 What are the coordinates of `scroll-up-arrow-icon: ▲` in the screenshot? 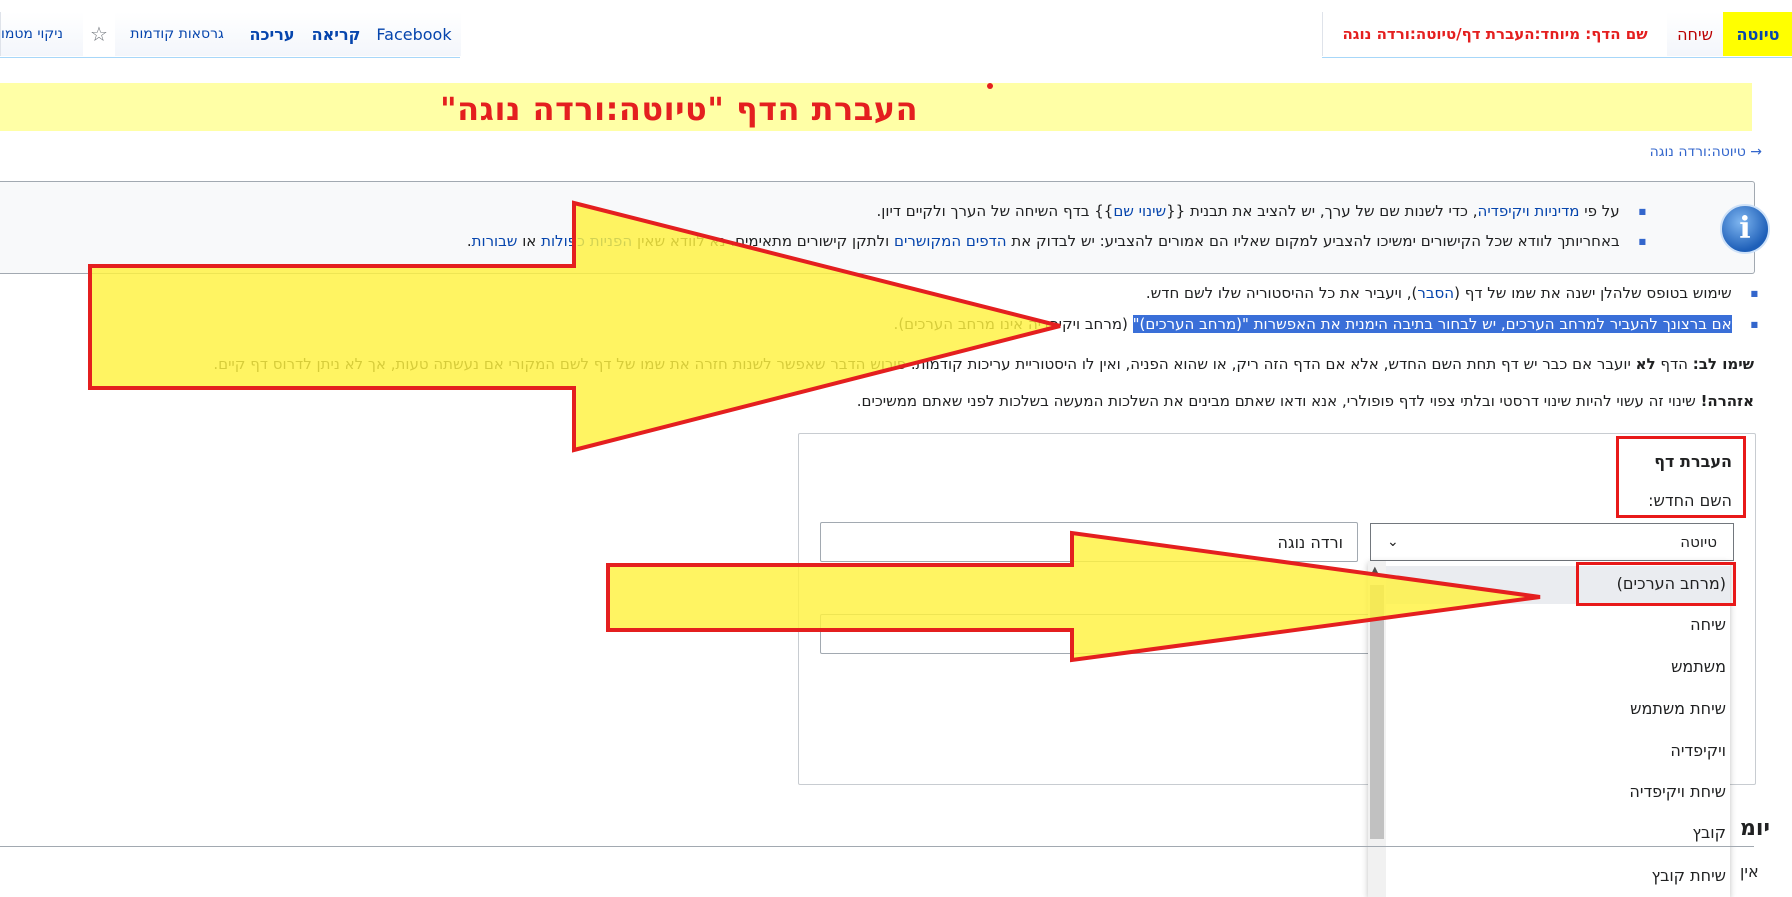 It's located at (1375, 570).